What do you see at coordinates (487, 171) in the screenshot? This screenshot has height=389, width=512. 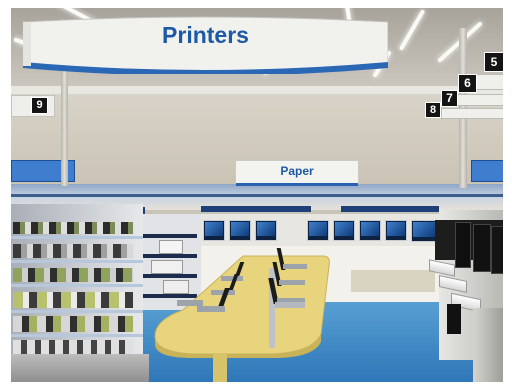 I see `blue-endcap-sign` at bounding box center [487, 171].